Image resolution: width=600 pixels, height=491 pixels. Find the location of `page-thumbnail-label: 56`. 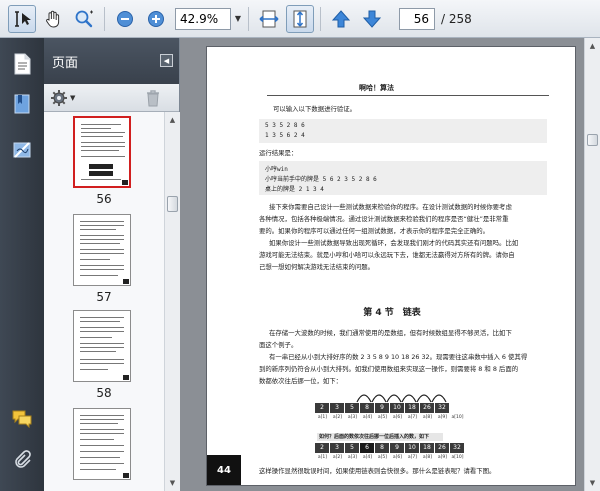

page-thumbnail-label: 56 is located at coordinates (104, 199).